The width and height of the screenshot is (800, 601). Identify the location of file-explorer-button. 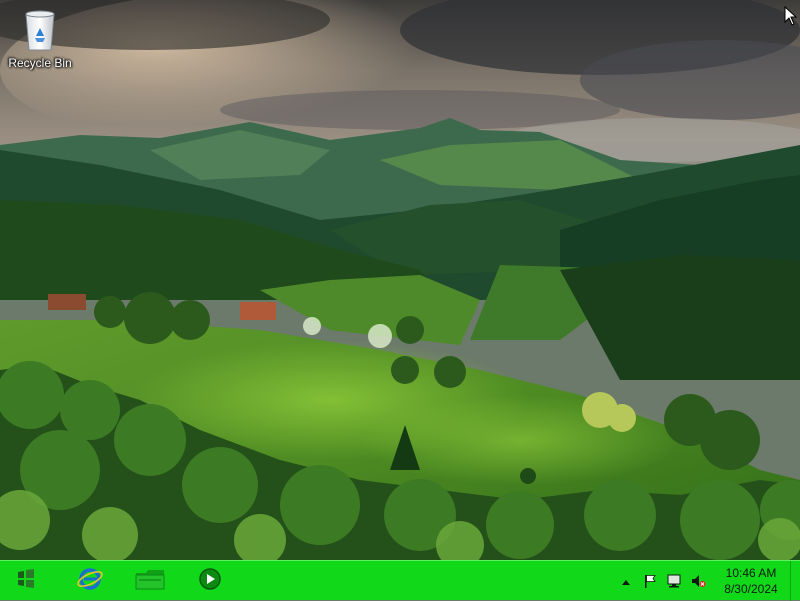
(150, 581).